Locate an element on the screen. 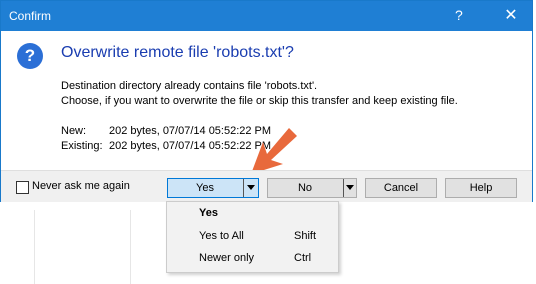  dialog-heading: Overwrite remote file 'robots.txt'? is located at coordinates (177, 52).